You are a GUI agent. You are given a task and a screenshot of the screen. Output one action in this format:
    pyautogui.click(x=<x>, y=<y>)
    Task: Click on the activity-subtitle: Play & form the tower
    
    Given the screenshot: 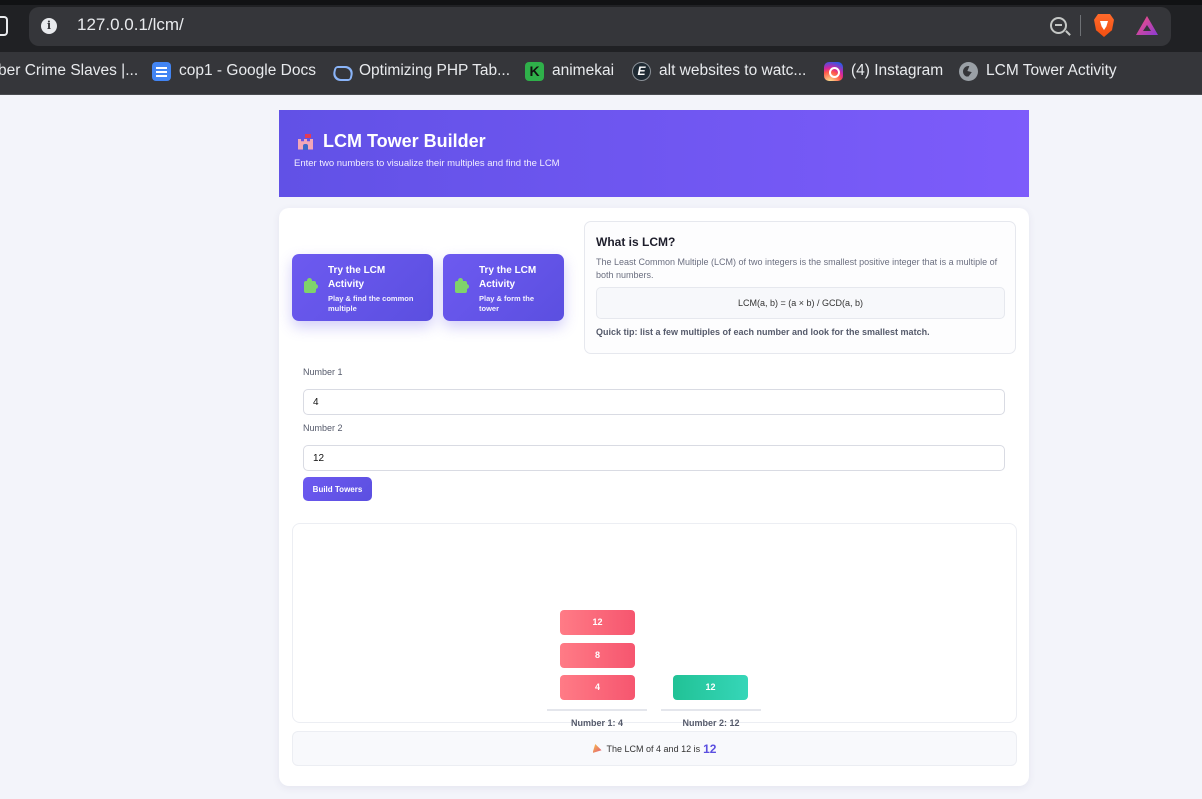 What is the action you would take?
    pyautogui.click(x=507, y=303)
    